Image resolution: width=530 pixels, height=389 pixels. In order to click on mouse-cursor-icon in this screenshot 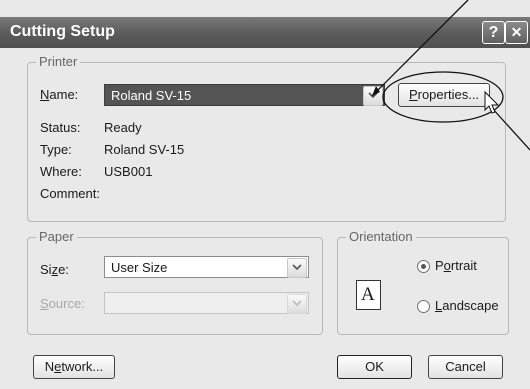, I will do `click(492, 102)`.